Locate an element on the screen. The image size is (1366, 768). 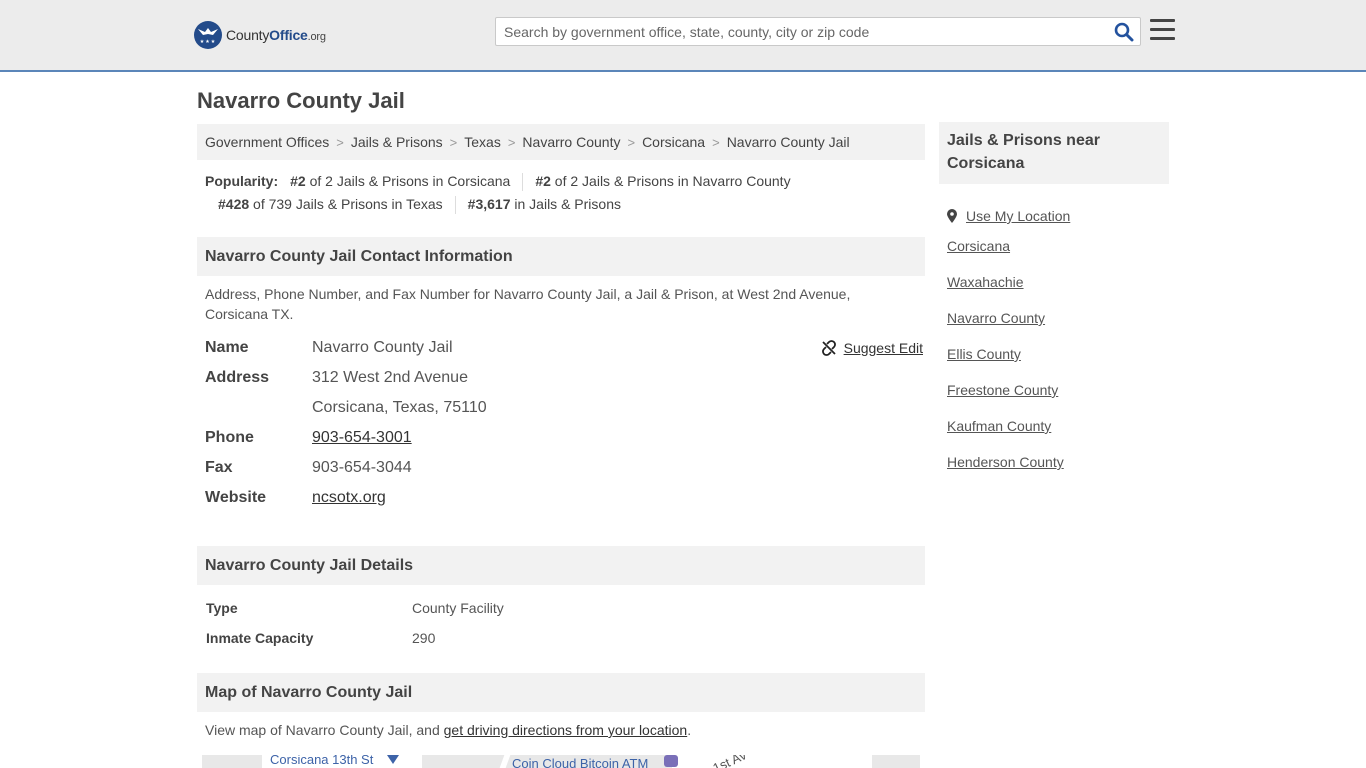
sidebar-link: Kaufman County is located at coordinates (999, 426).